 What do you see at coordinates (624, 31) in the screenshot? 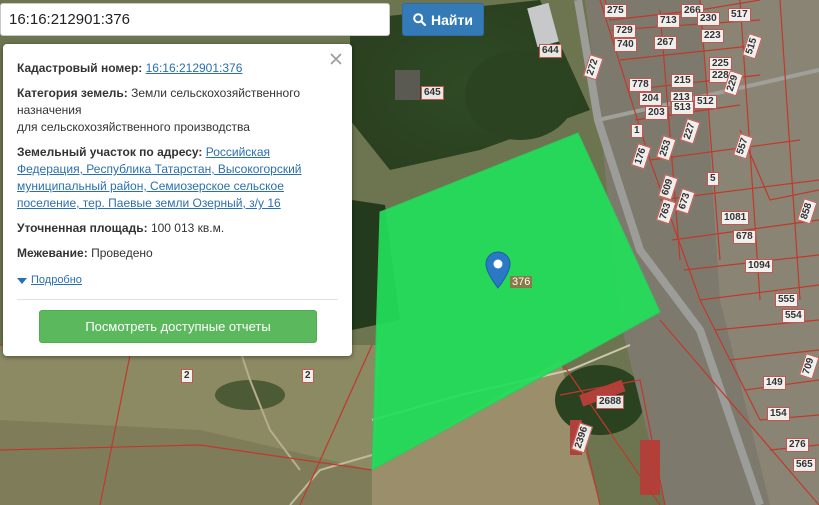
I see `cadastral-label: 729` at bounding box center [624, 31].